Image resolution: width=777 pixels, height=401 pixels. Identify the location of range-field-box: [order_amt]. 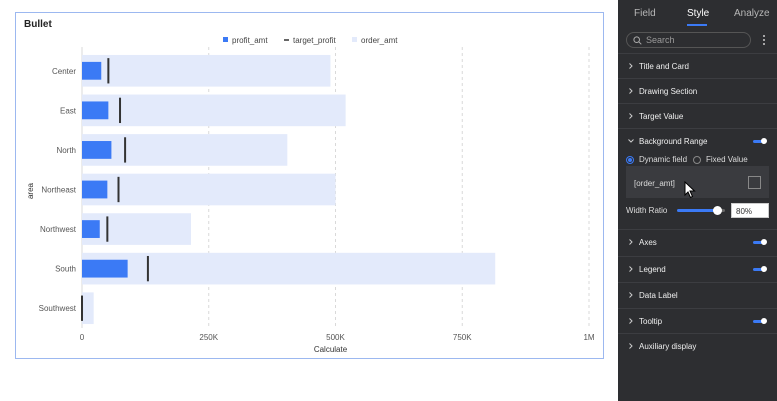
(697, 182).